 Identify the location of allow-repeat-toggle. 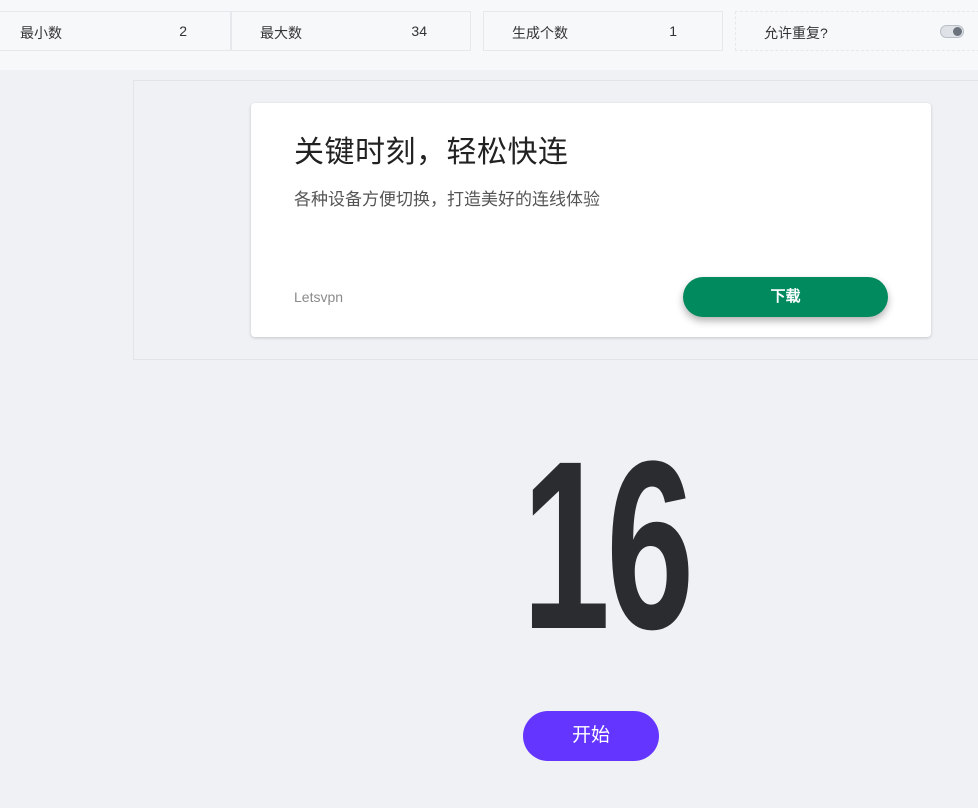
(952, 31).